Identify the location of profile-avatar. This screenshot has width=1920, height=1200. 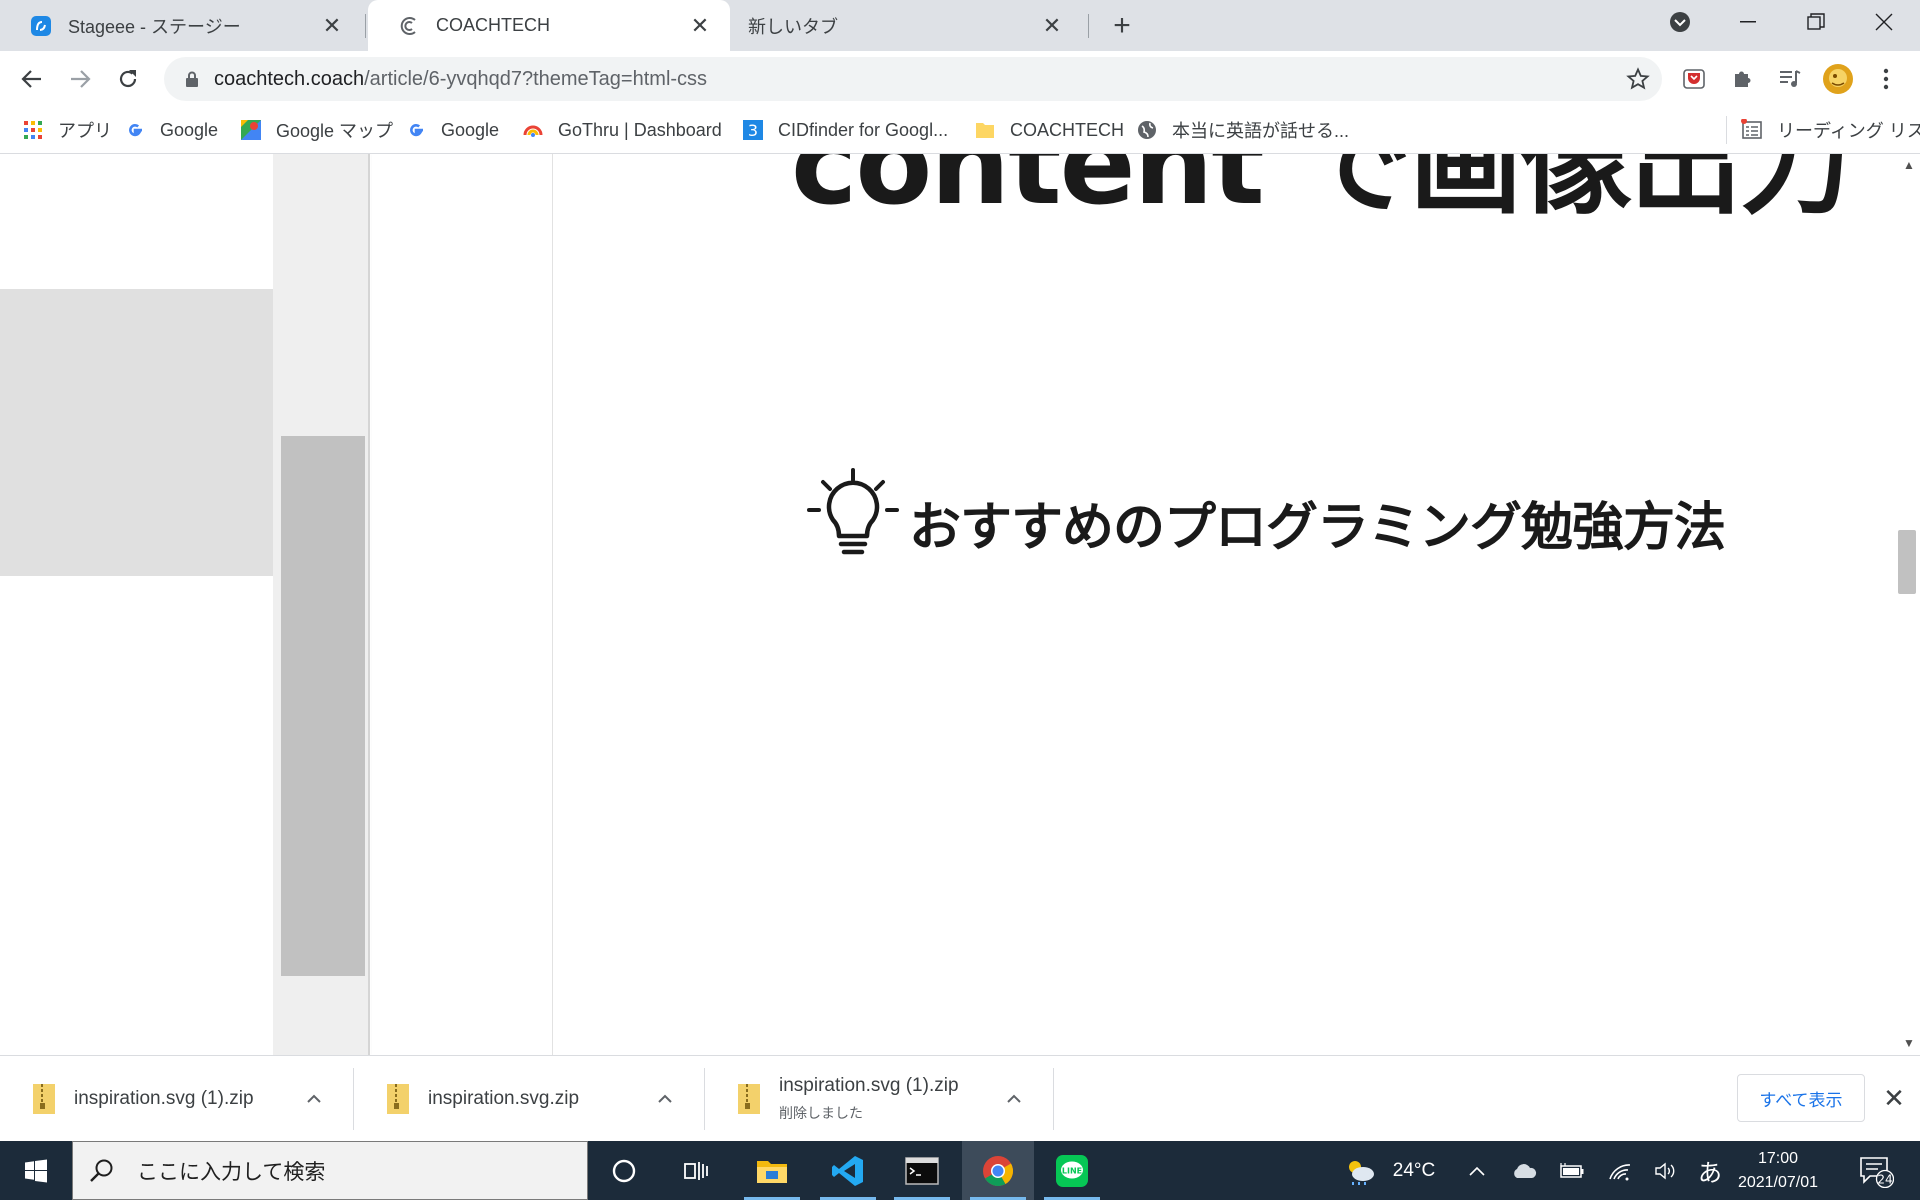
(1838, 79).